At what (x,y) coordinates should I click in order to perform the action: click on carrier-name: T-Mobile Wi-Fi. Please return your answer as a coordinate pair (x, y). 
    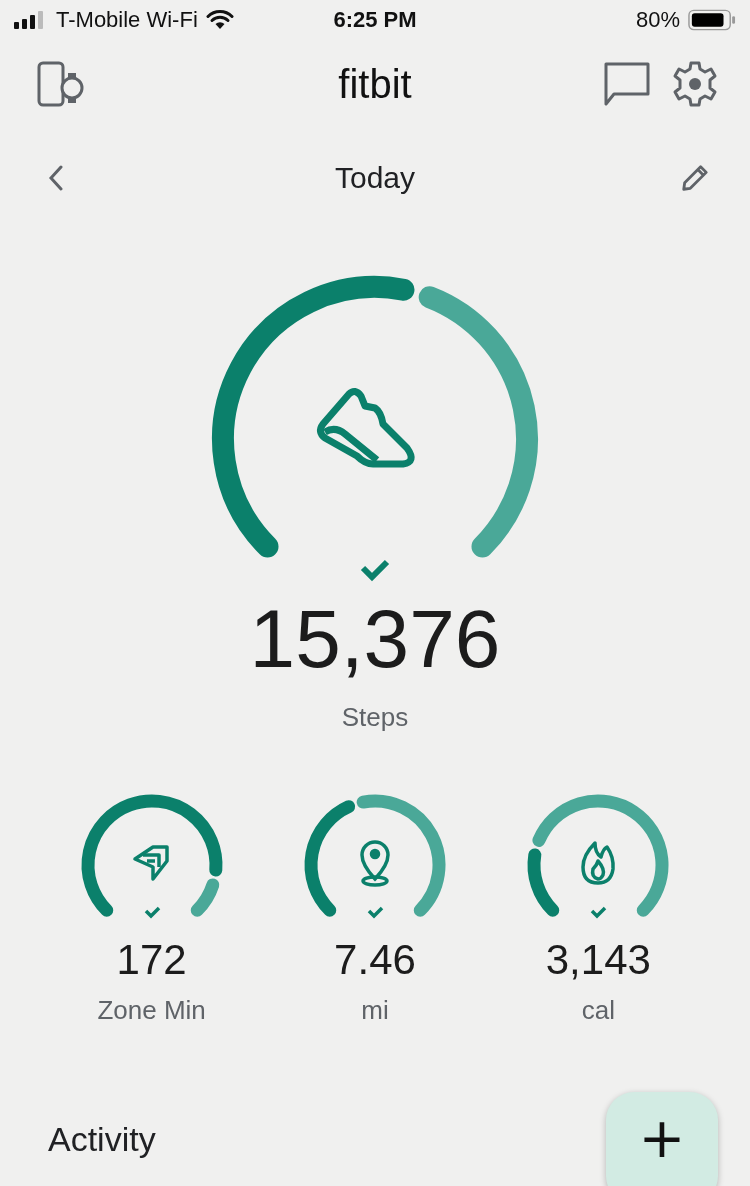
    Looking at the image, I should click on (127, 20).